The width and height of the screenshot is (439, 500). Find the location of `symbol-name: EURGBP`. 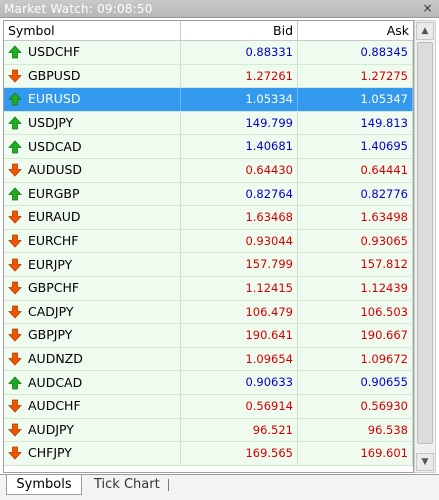

symbol-name: EURGBP is located at coordinates (54, 193).